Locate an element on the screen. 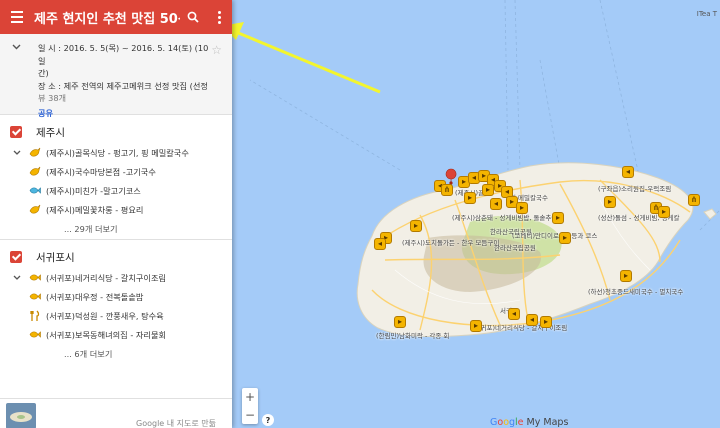 The height and width of the screenshot is (428, 720). made-with-credit: Google 내 지도로 만듦 is located at coordinates (176, 423).